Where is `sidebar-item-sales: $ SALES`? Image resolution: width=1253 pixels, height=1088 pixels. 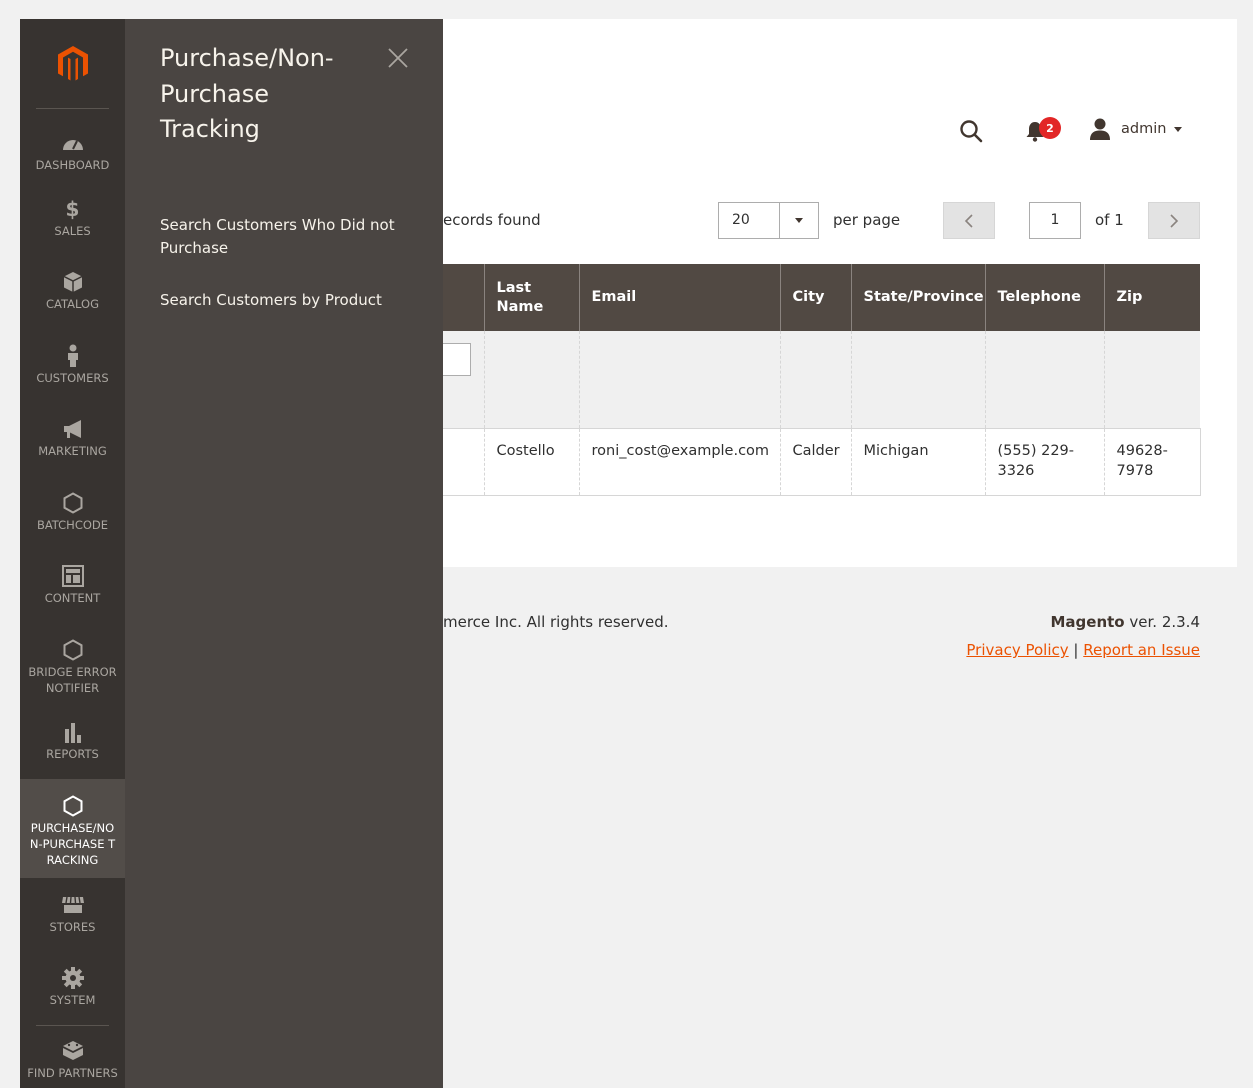 sidebar-item-sales: $ SALES is located at coordinates (72, 227).